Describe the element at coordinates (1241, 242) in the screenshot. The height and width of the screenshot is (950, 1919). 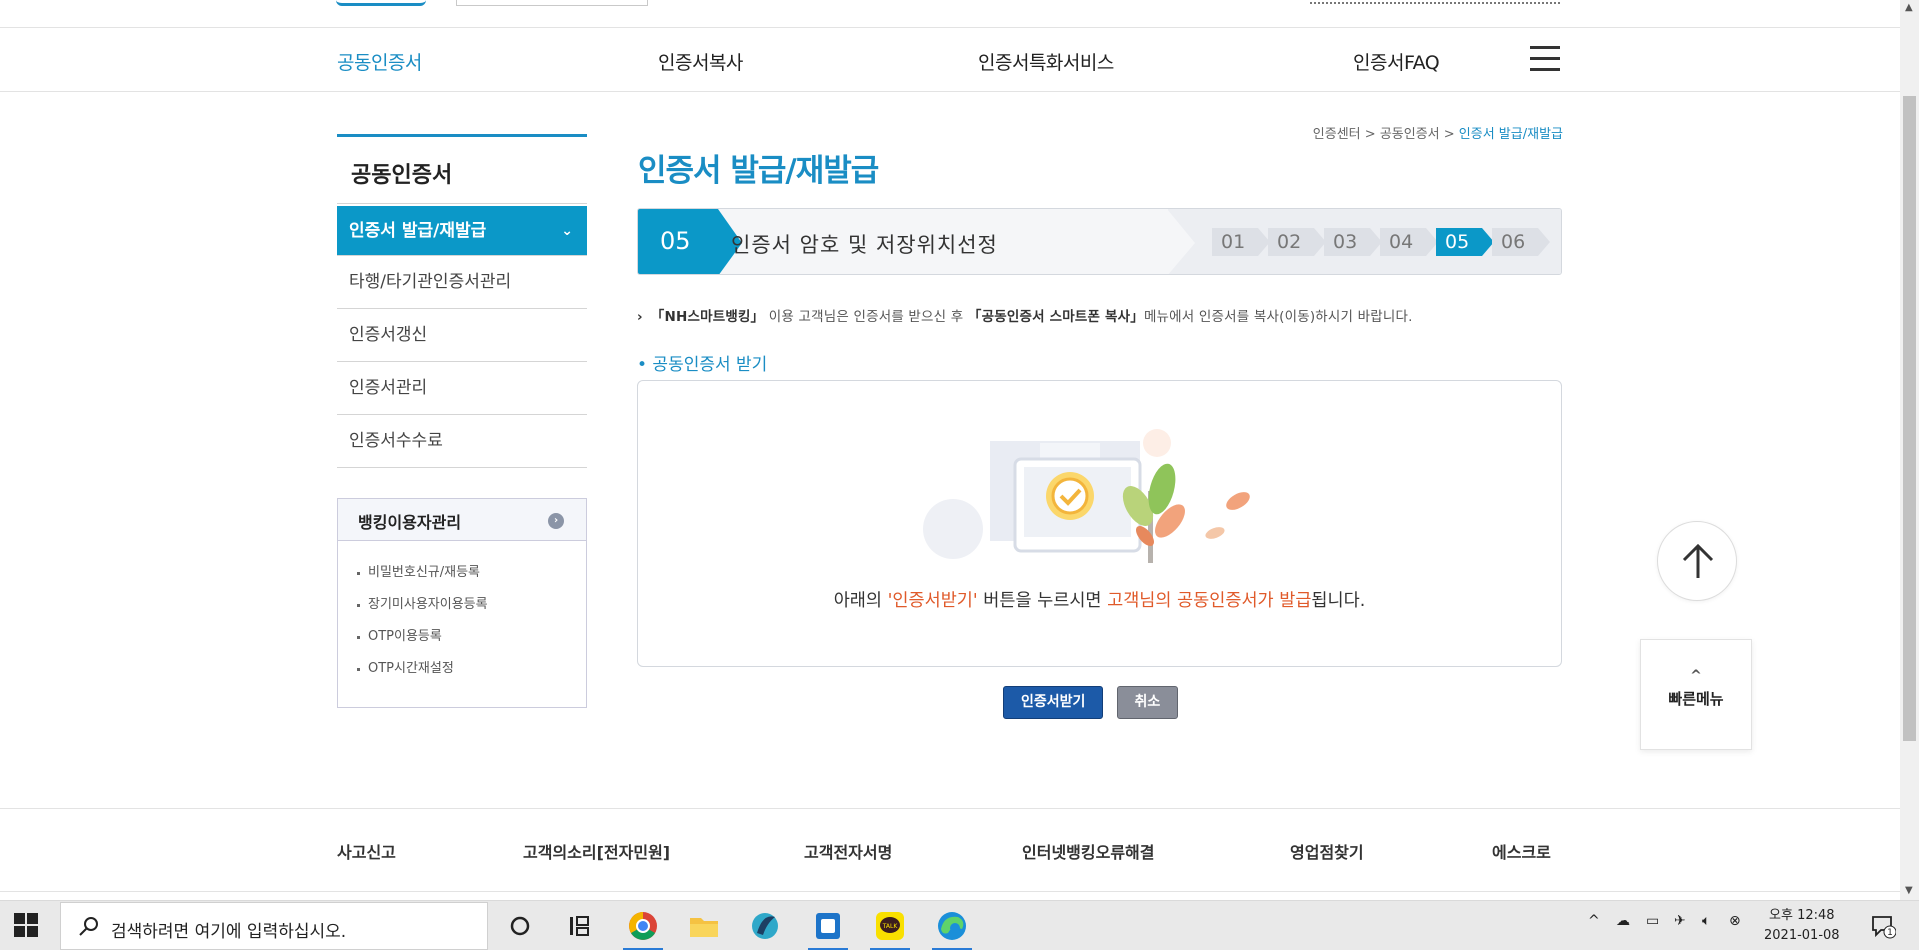
I see `step-item: 01` at that location.